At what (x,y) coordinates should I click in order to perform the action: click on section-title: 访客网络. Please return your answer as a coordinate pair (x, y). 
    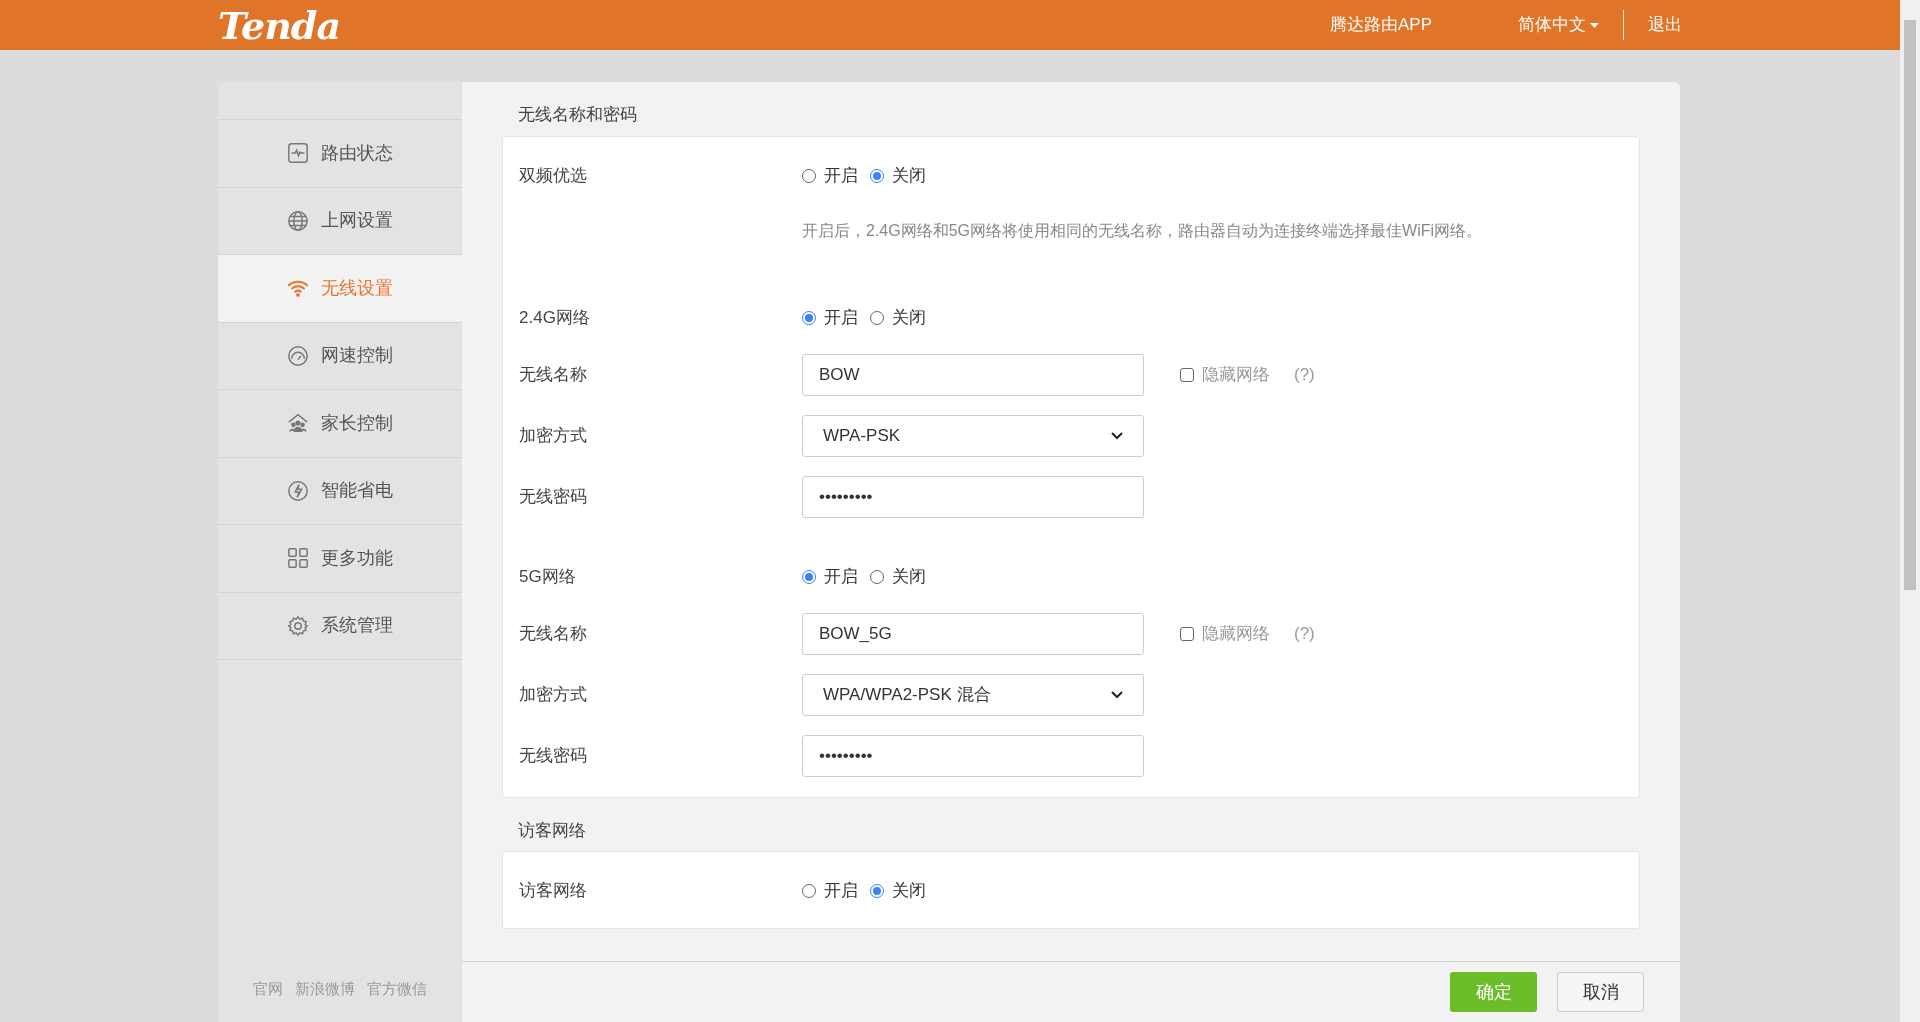
    Looking at the image, I should click on (552, 830).